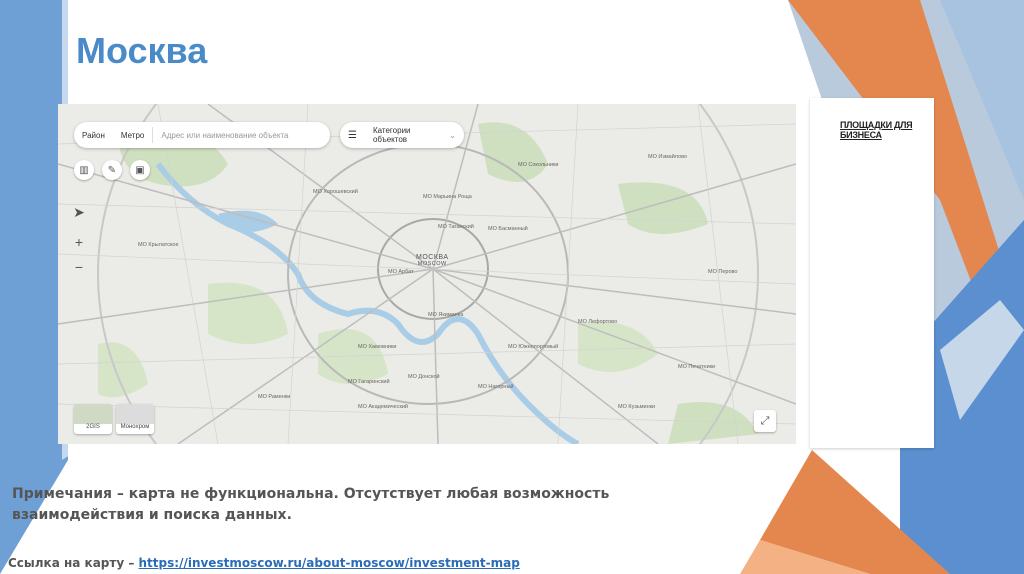  Describe the element at coordinates (335, 192) in the screenshot. I see `district-label: МО Хорошевский` at that location.